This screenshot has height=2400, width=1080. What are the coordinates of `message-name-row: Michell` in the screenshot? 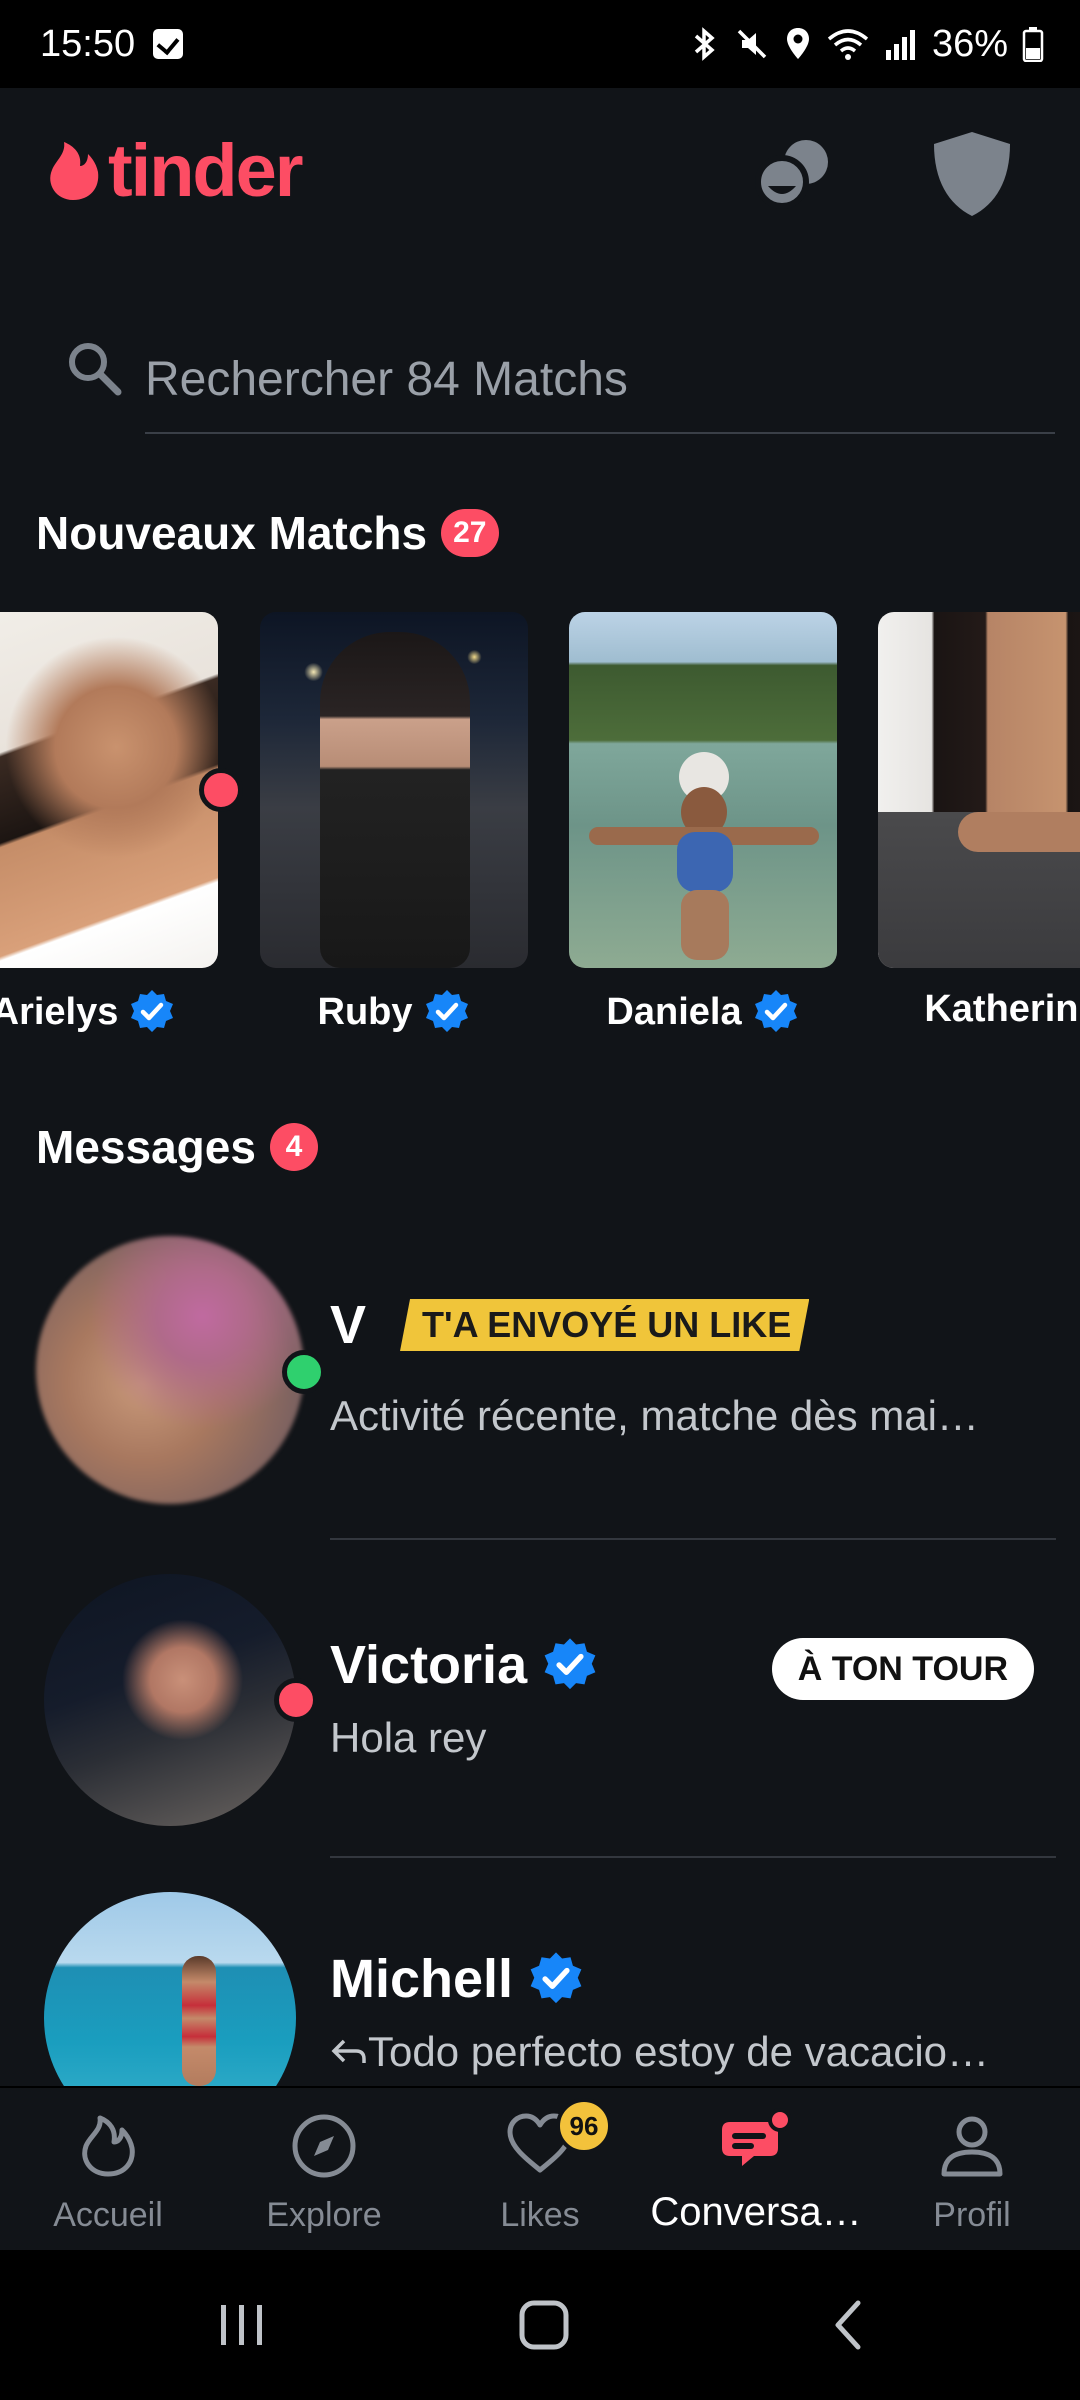 It's located at (457, 1979).